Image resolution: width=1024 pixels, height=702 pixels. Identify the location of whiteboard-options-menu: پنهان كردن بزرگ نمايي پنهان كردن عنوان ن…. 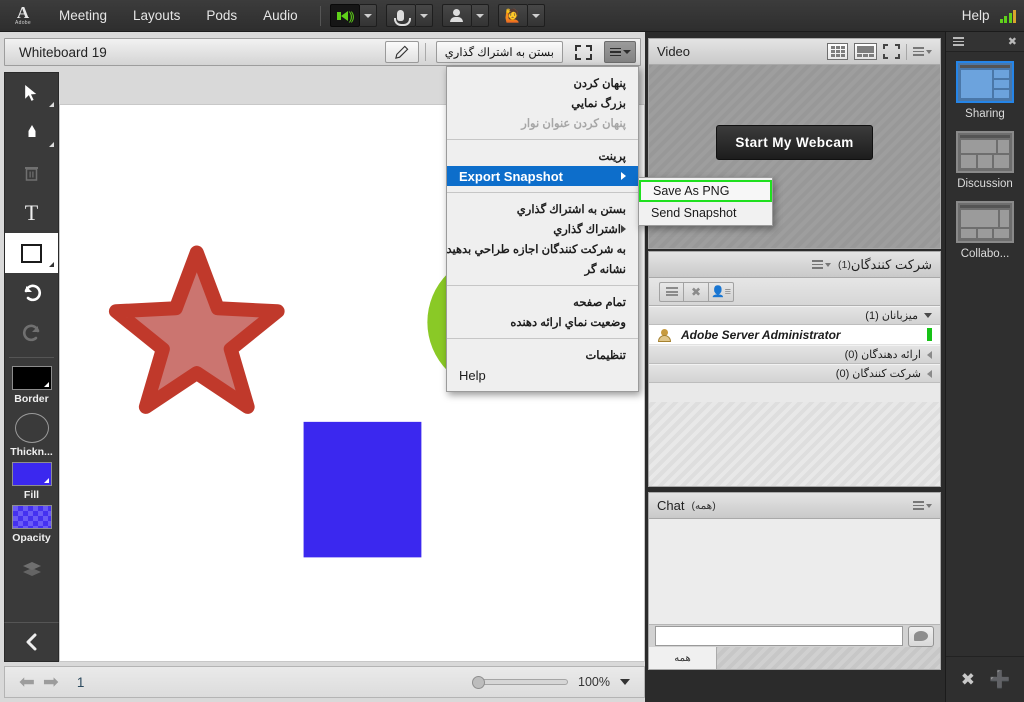
(542, 229).